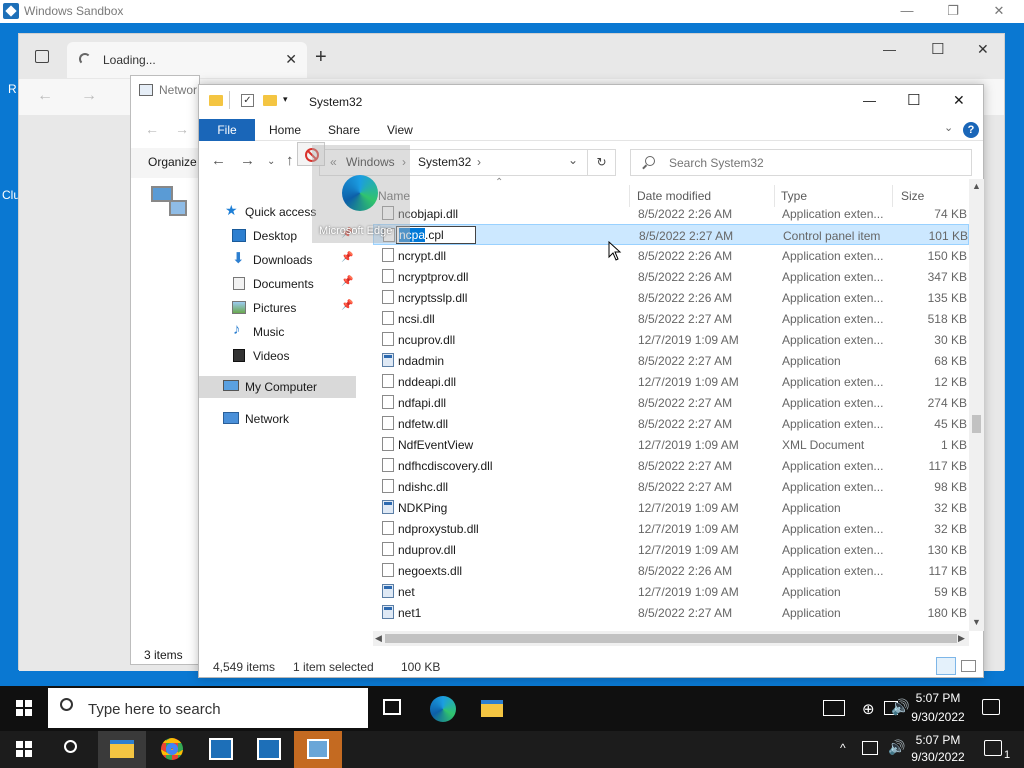 The height and width of the screenshot is (768, 1024). What do you see at coordinates (24, 708) in the screenshot?
I see `start-button` at bounding box center [24, 708].